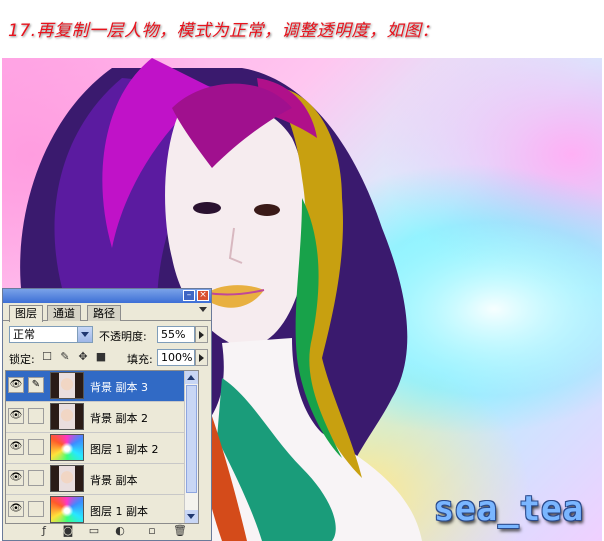 The image size is (604, 541). I want to click on blend-opacity-row: 正常 不透明度: 55%, so click(107, 335).